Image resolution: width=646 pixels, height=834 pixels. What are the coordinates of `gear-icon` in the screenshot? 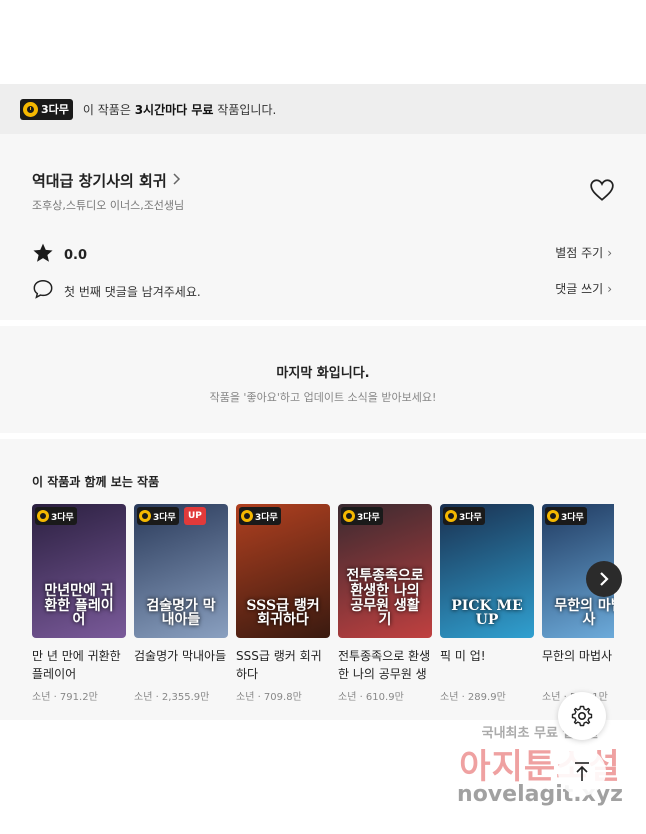 It's located at (582, 716).